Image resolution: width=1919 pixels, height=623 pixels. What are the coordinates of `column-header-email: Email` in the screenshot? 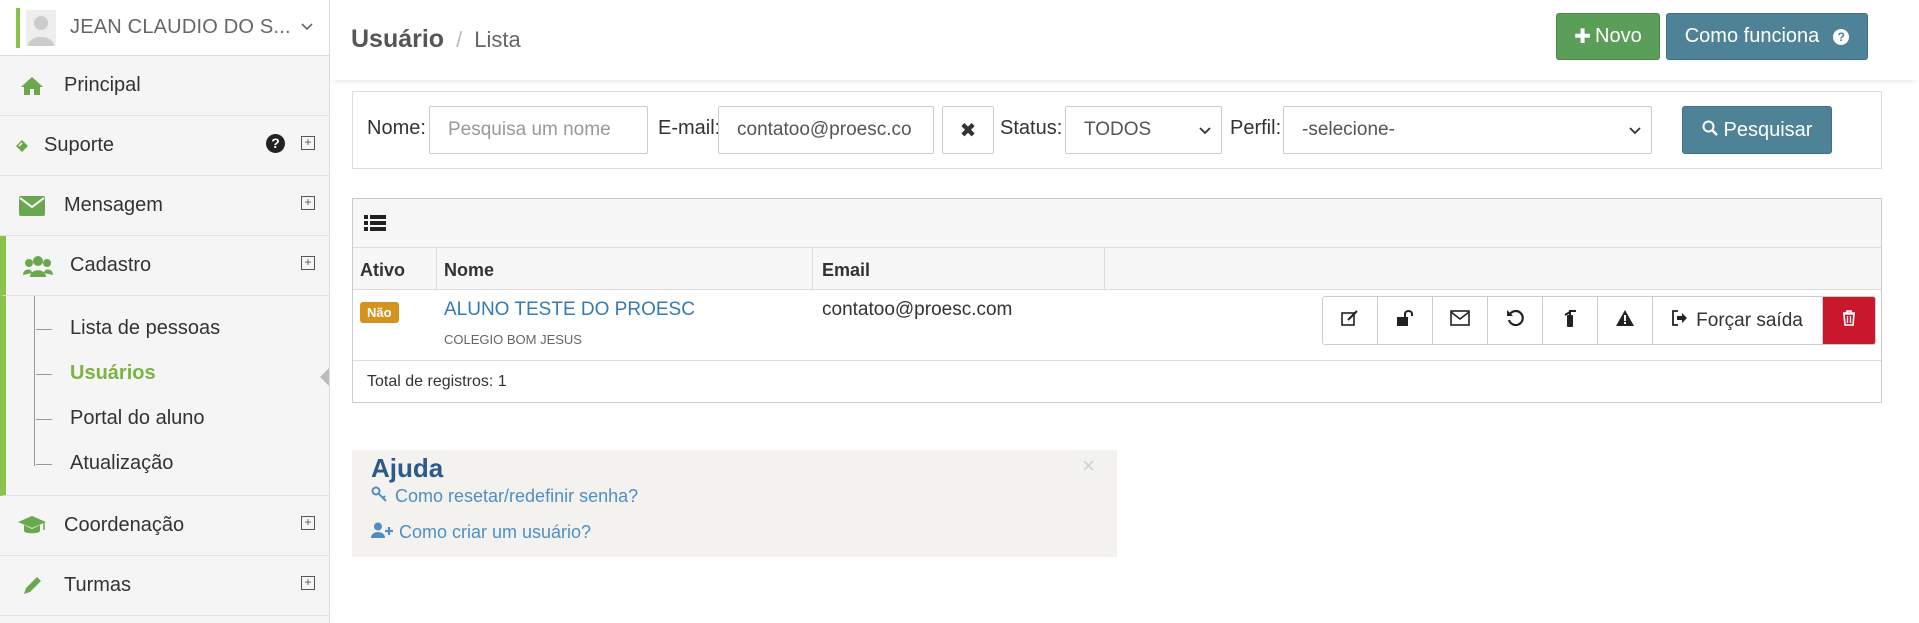 It's located at (846, 270).